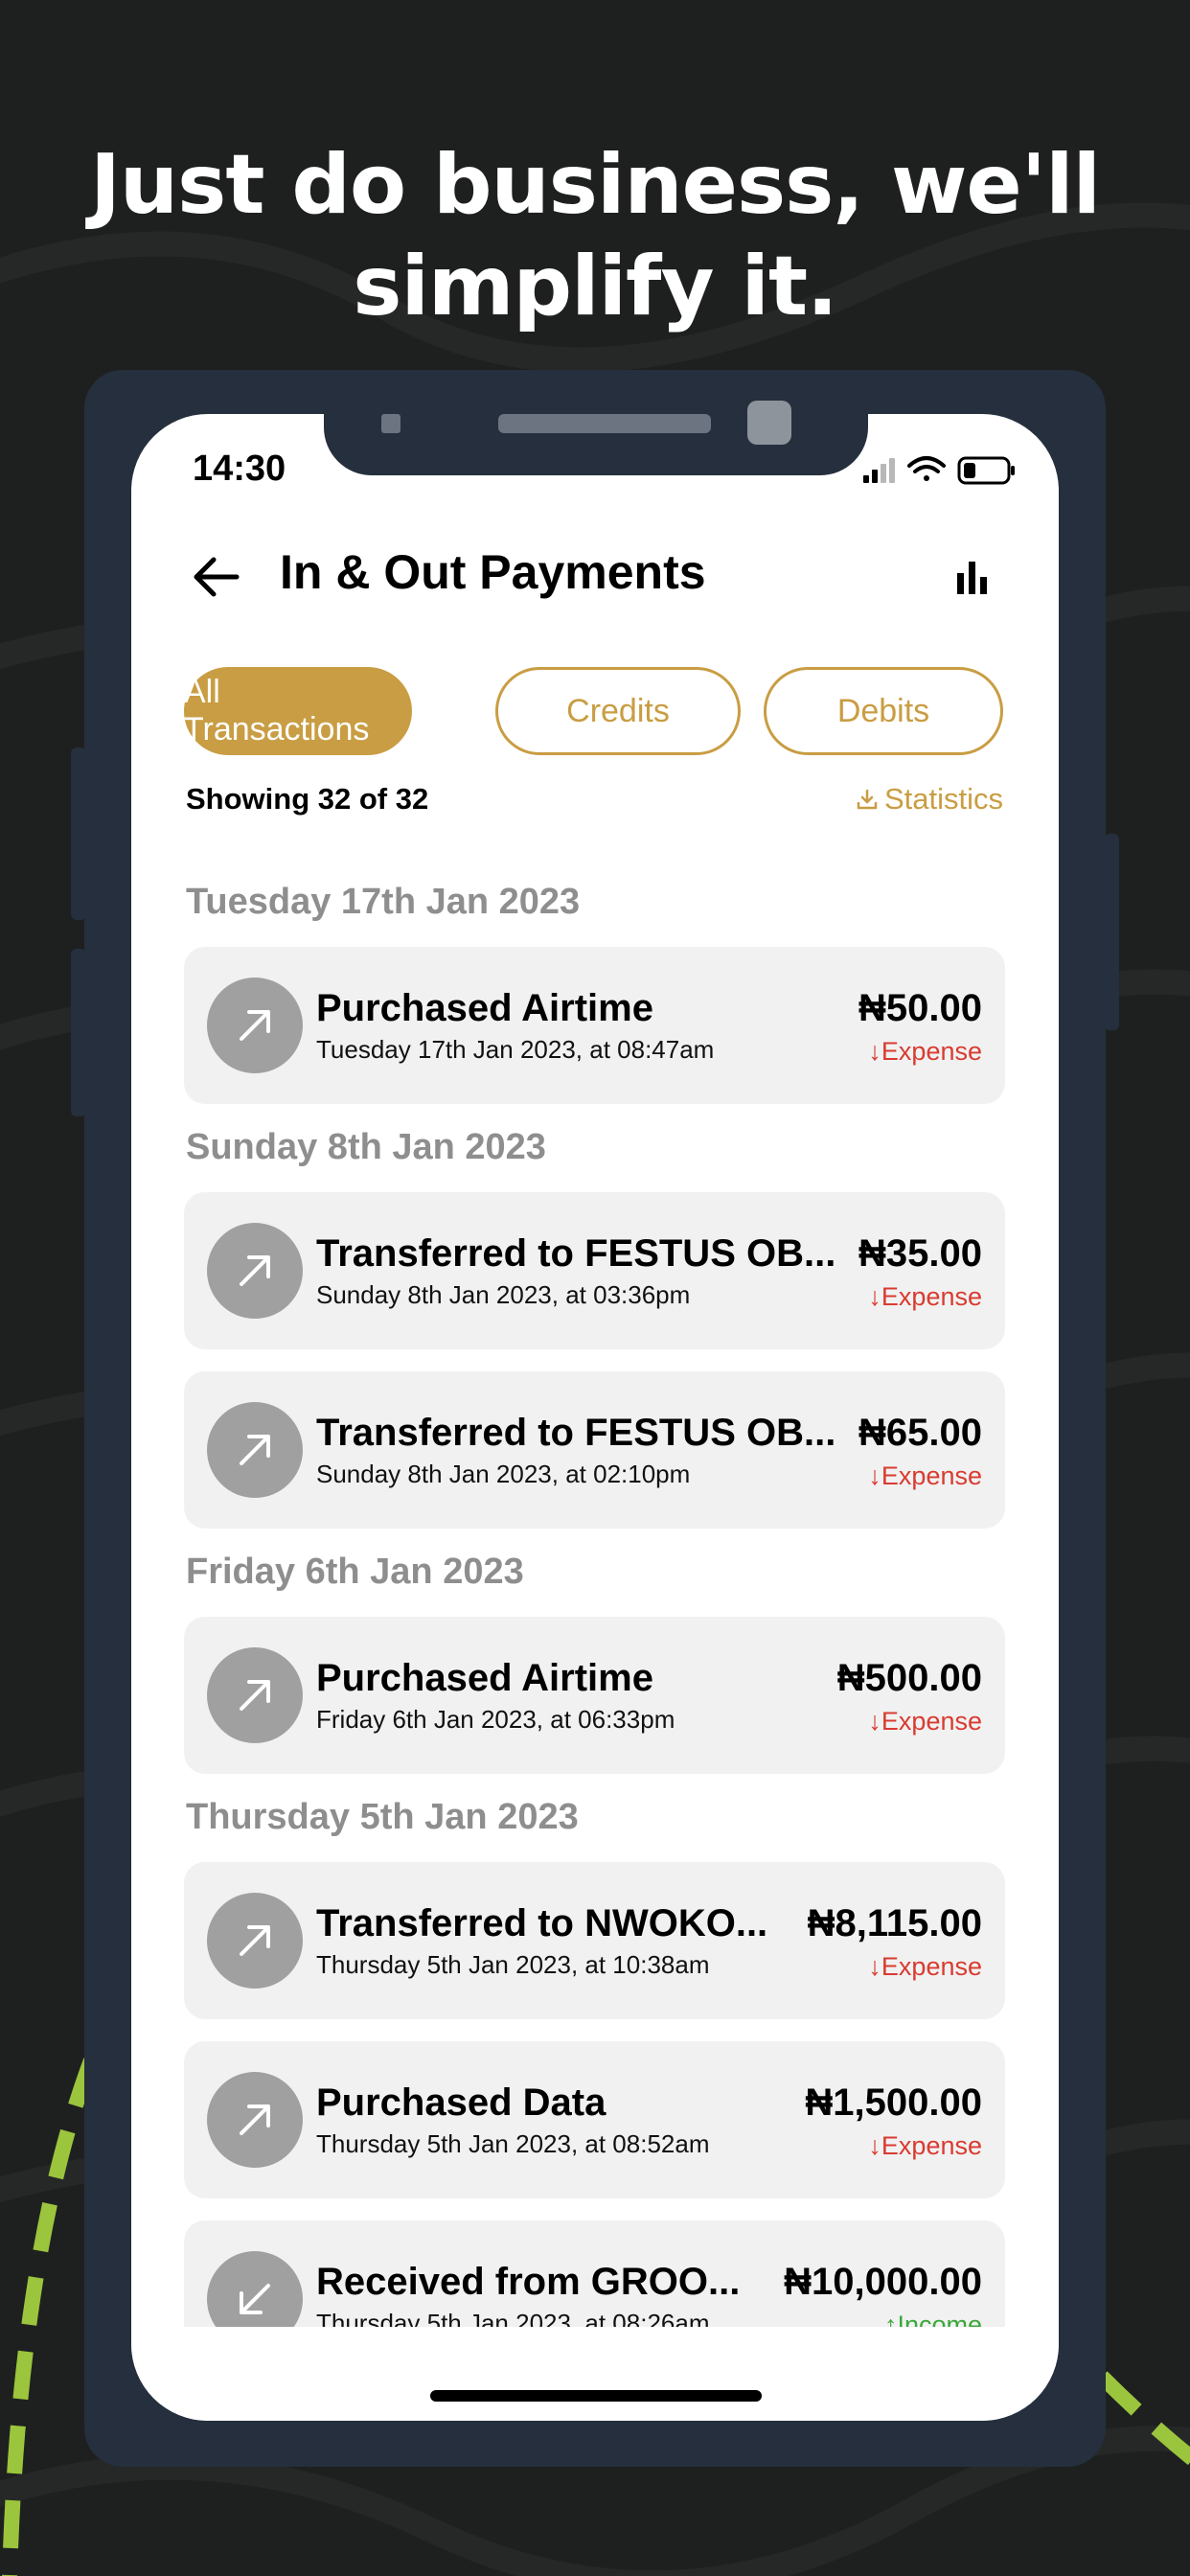 Image resolution: width=1190 pixels, height=2576 pixels. Describe the element at coordinates (383, 902) in the screenshot. I see `group-date: Tuesday 17th Jan 2023` at that location.